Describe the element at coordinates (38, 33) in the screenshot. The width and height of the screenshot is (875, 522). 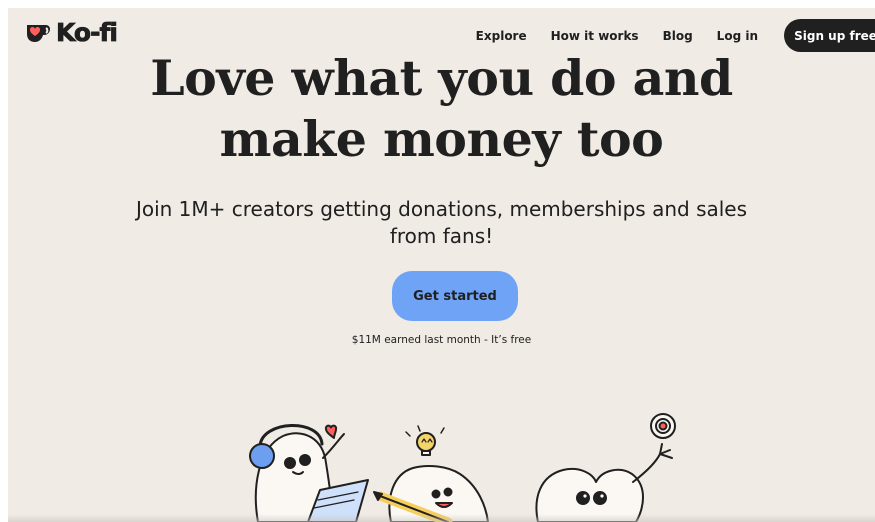
I see `coffee-cup-icon` at that location.